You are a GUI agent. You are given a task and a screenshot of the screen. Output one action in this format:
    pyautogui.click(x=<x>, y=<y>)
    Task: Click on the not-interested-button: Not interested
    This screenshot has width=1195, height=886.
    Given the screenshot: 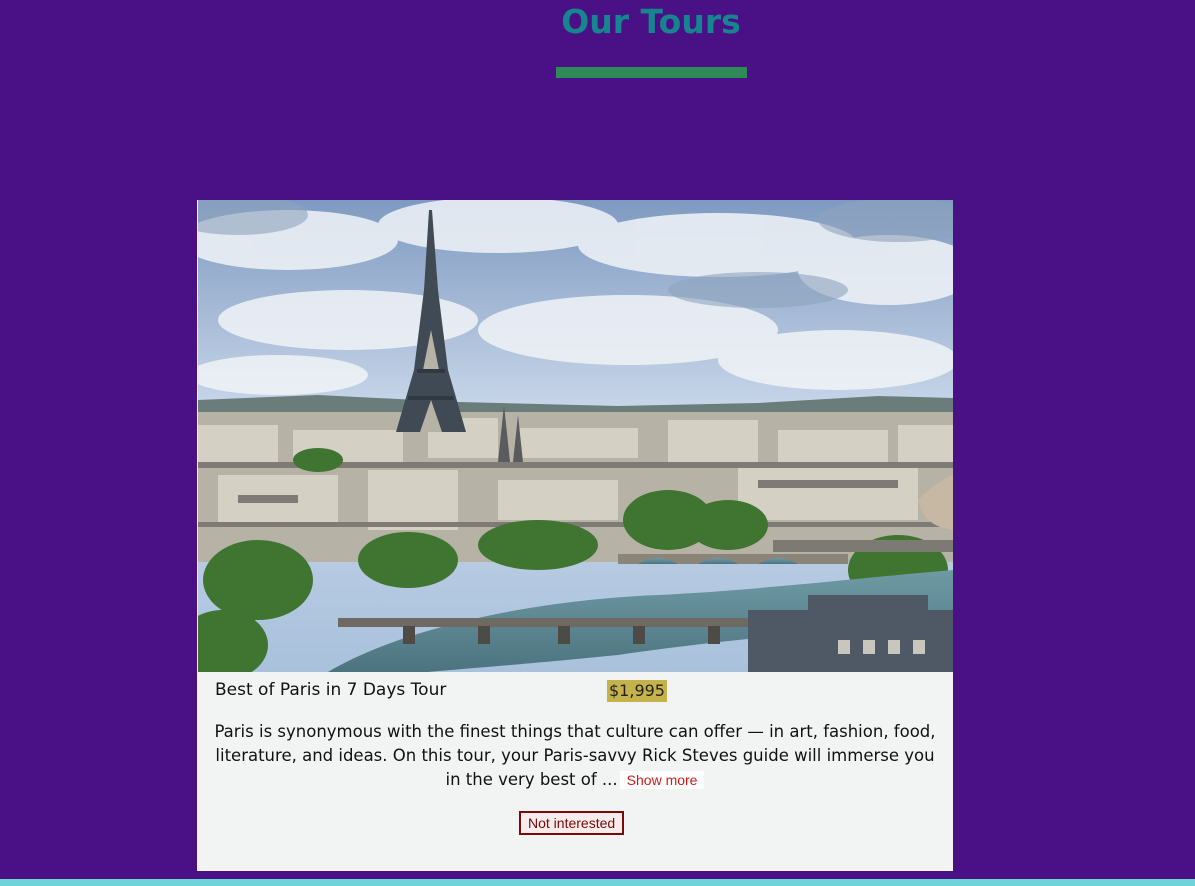 What is the action you would take?
    pyautogui.click(x=572, y=823)
    